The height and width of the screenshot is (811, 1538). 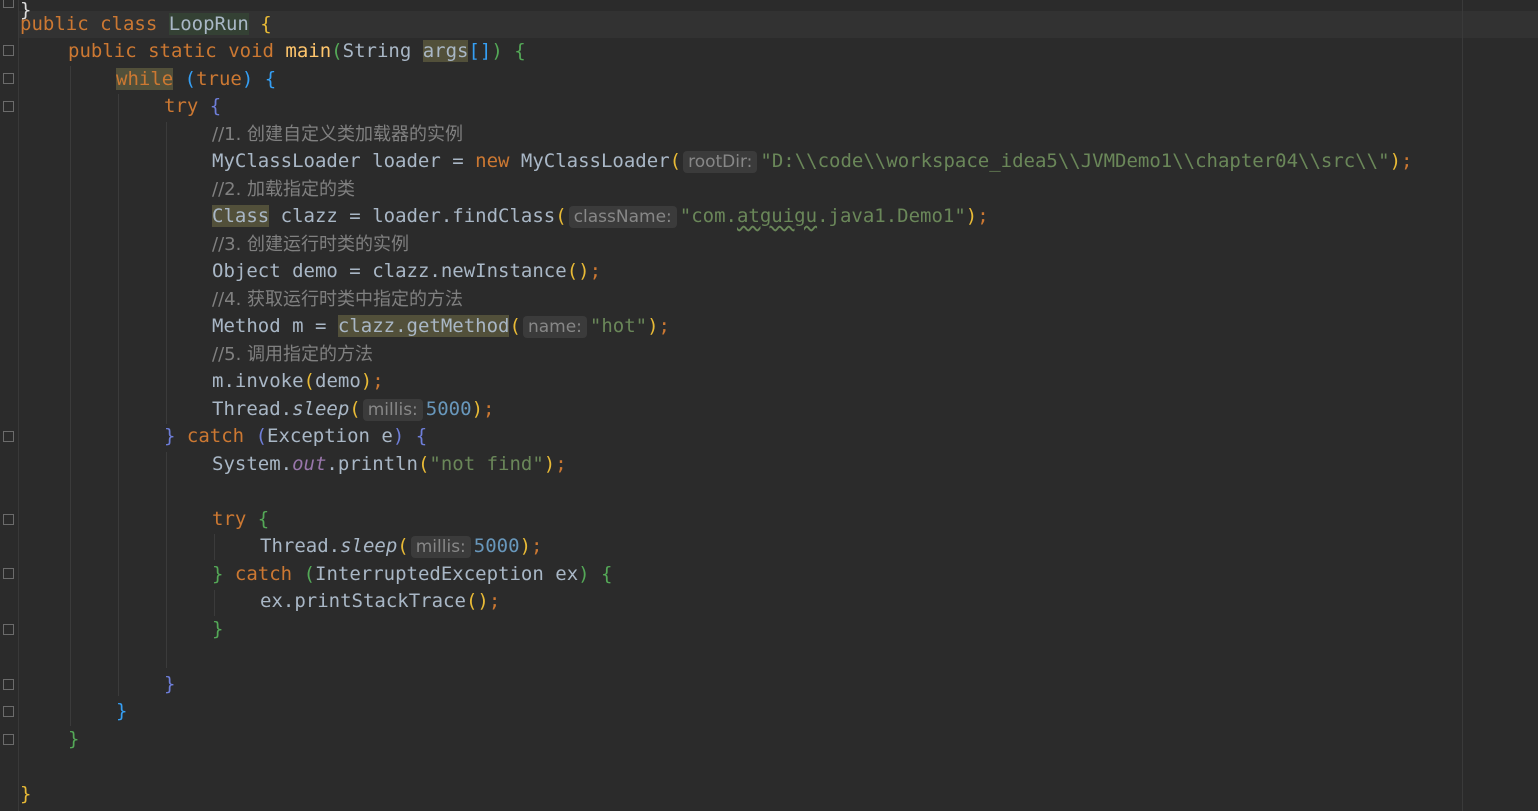 I want to click on code-line: } catch (Exception e) {, so click(x=296, y=436).